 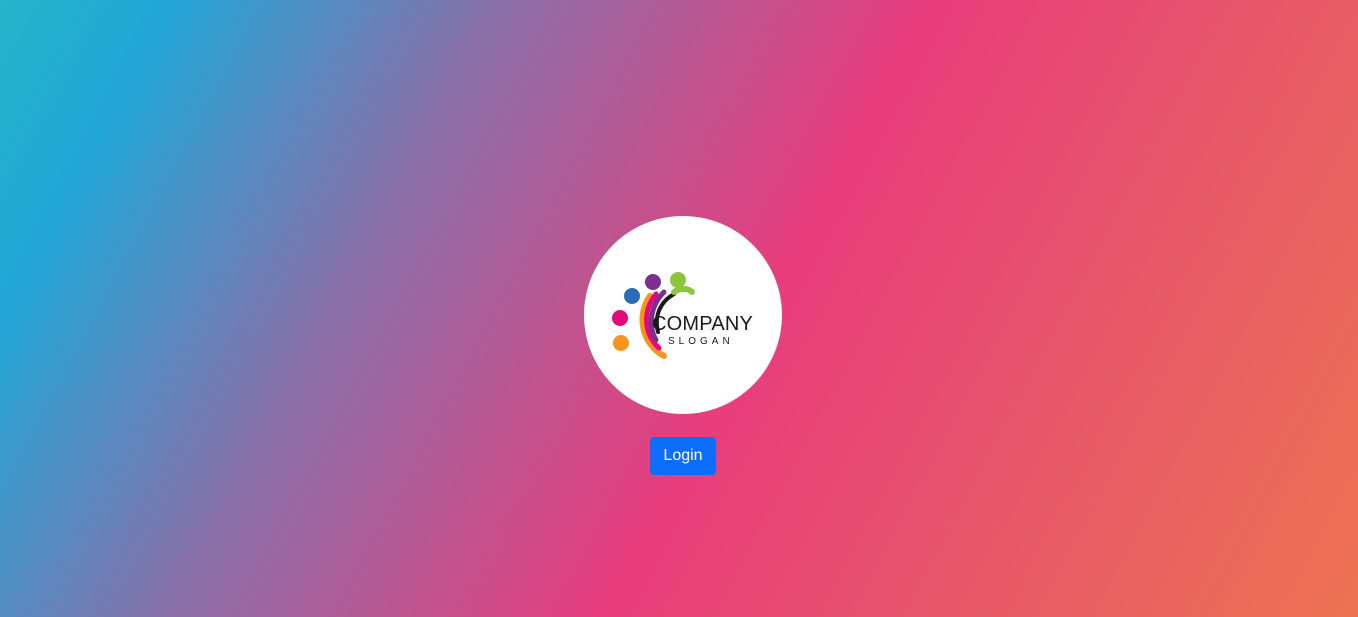 I want to click on company-logo-slogan: SLOGAN, so click(x=701, y=341).